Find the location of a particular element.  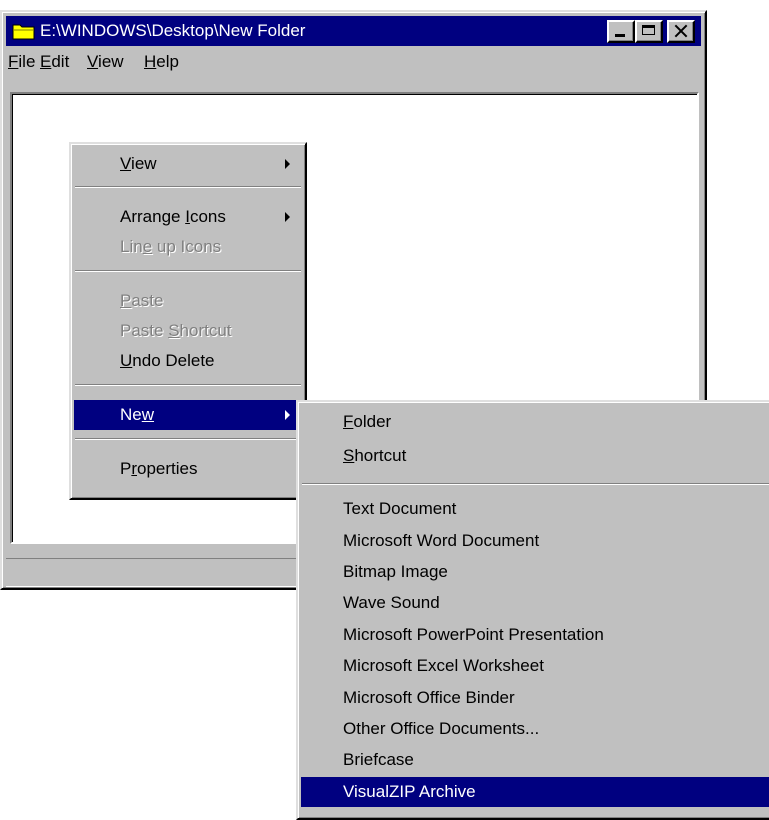

new-item-label: Microsoft Excel Worksheet is located at coordinates (443, 665).